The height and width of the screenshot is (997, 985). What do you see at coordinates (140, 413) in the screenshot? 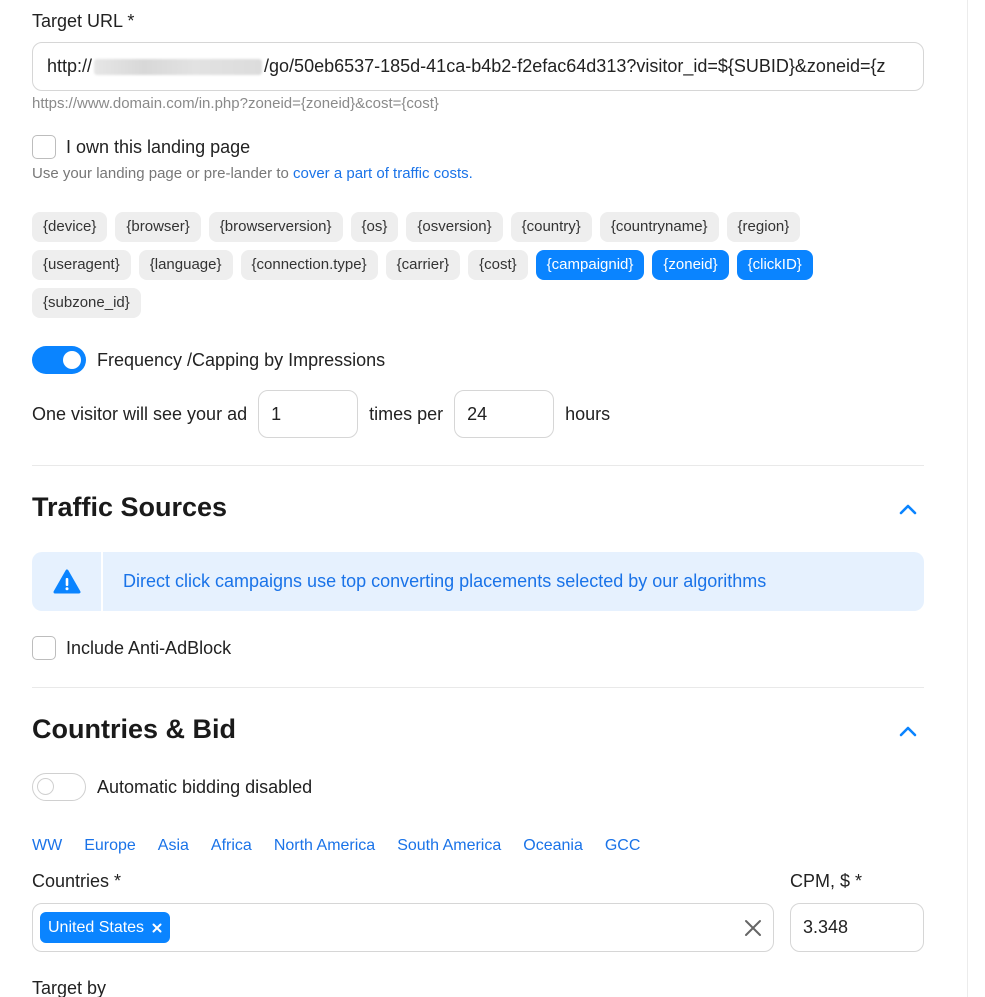
I see `capping-prefix: One visitor will see your ad` at bounding box center [140, 413].